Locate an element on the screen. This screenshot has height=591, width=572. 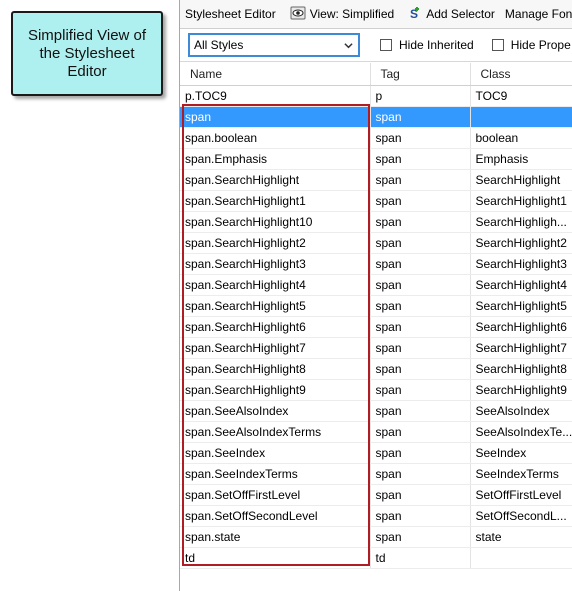
table-row: p.TOC9 p TOC9 is located at coordinates (376, 96).